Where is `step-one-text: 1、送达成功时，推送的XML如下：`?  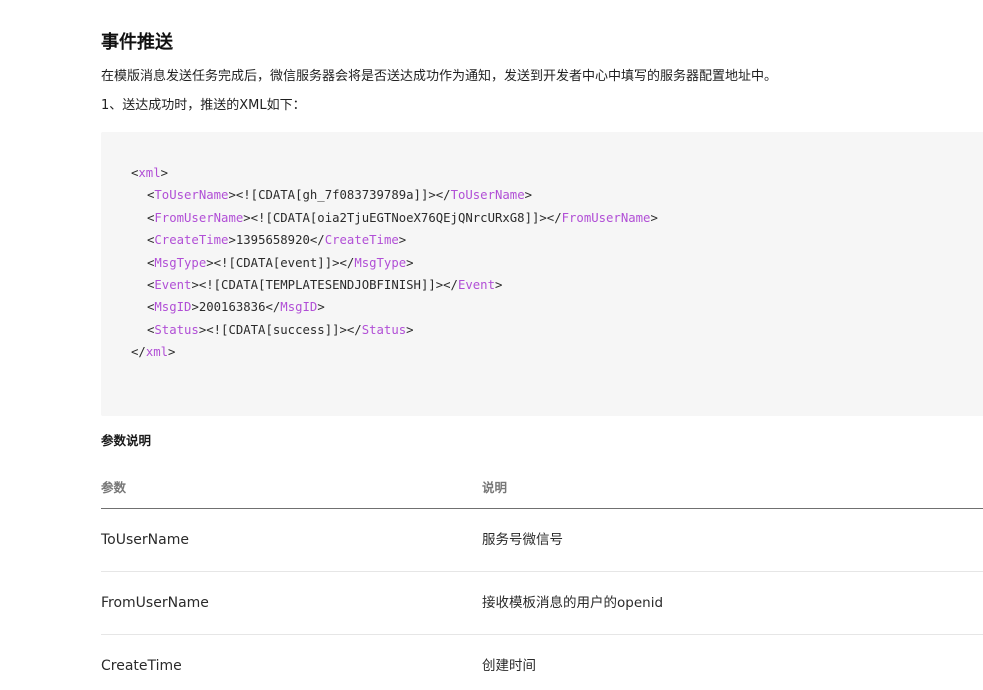
step-one-text: 1、送达成功时，推送的XML如下： is located at coordinates (203, 105).